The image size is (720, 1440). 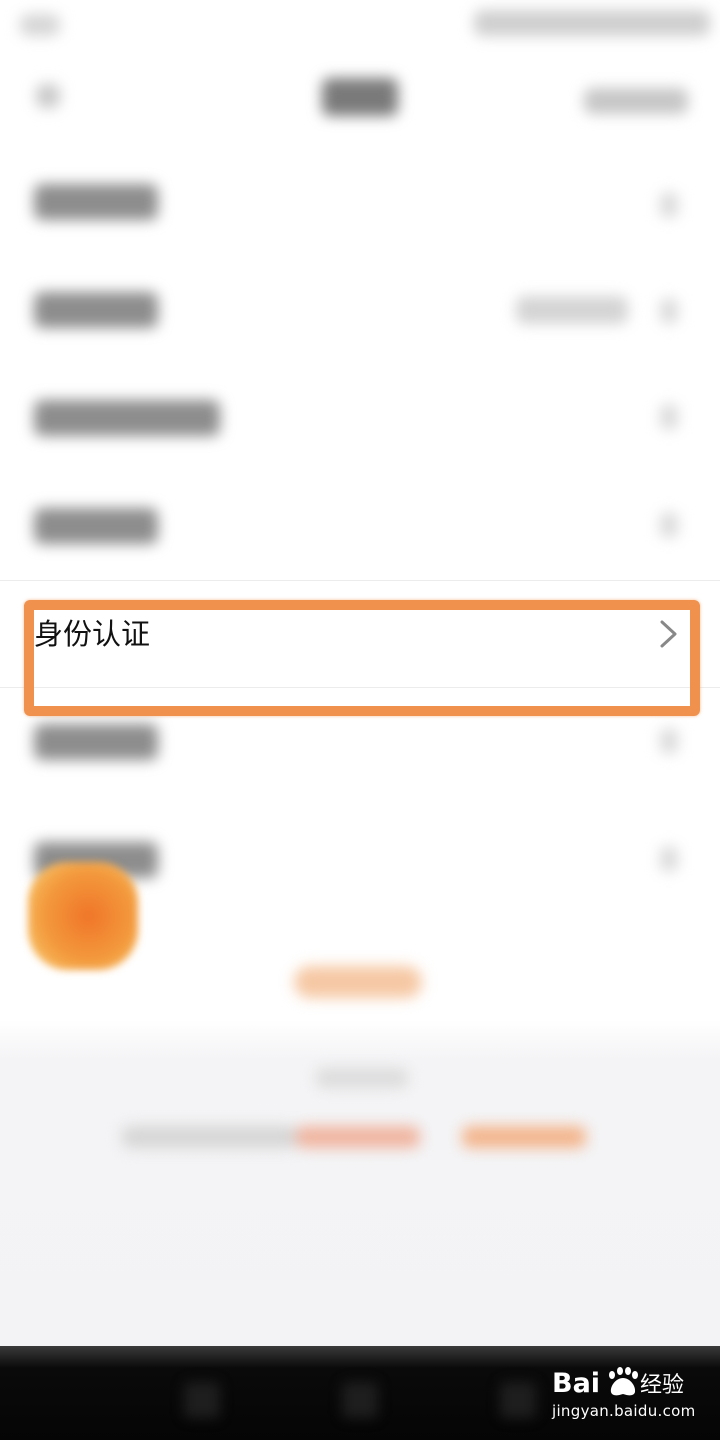 I want to click on mascot-icon, so click(x=83, y=916).